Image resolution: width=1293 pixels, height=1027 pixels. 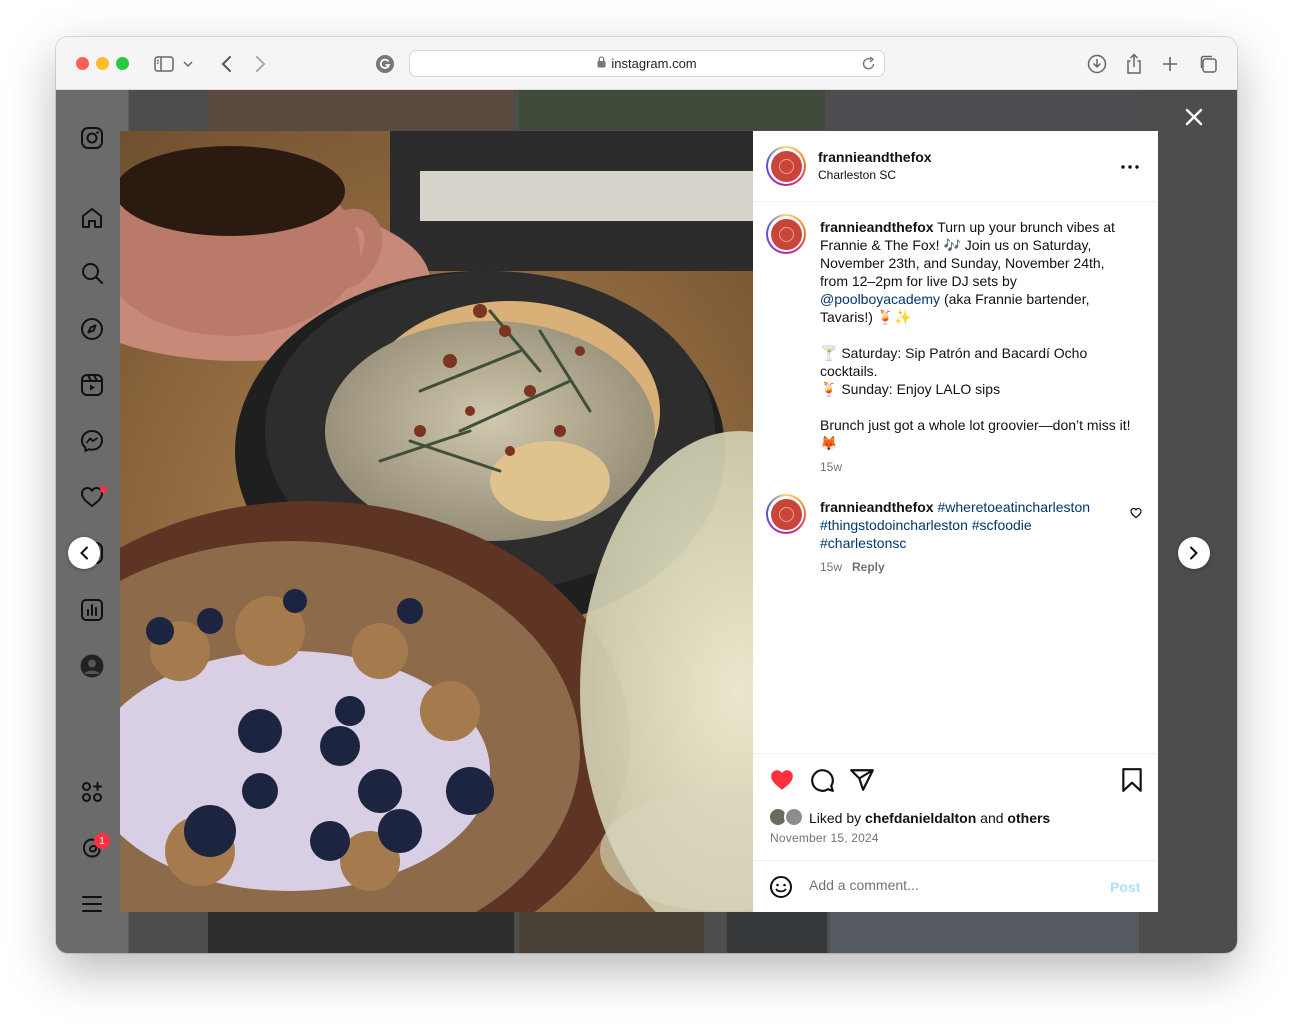 I want to click on liked-others: others, so click(x=1028, y=818).